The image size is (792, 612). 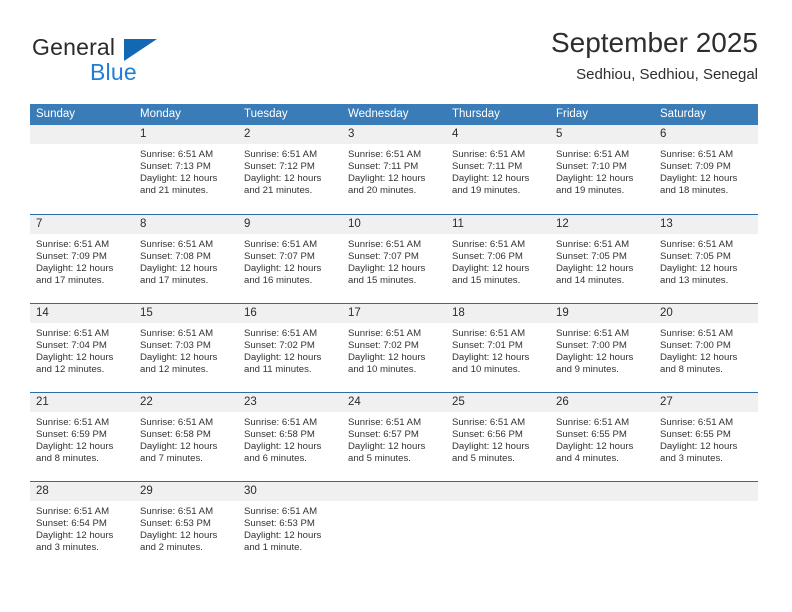 What do you see at coordinates (455, 134) in the screenshot?
I see `day-number: 4` at bounding box center [455, 134].